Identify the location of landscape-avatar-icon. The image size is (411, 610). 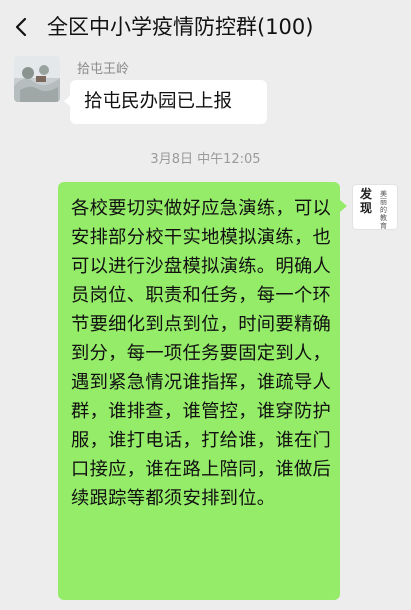
(37, 79).